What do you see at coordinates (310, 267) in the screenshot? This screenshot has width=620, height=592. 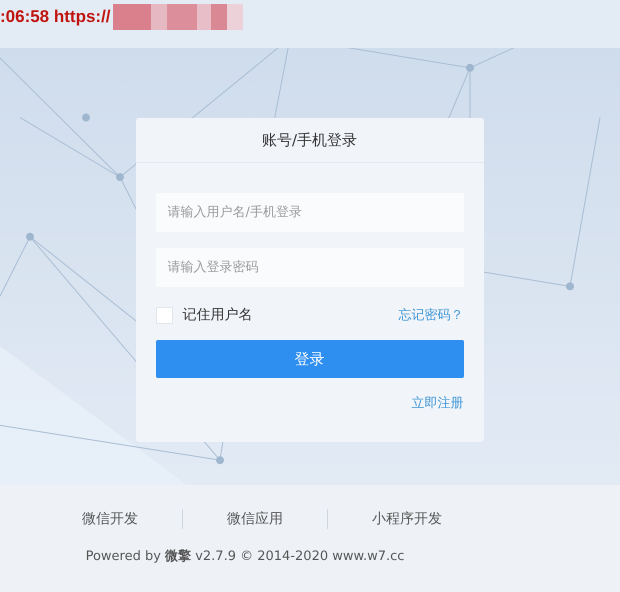 I see `password-field: 请输入登录密码` at bounding box center [310, 267].